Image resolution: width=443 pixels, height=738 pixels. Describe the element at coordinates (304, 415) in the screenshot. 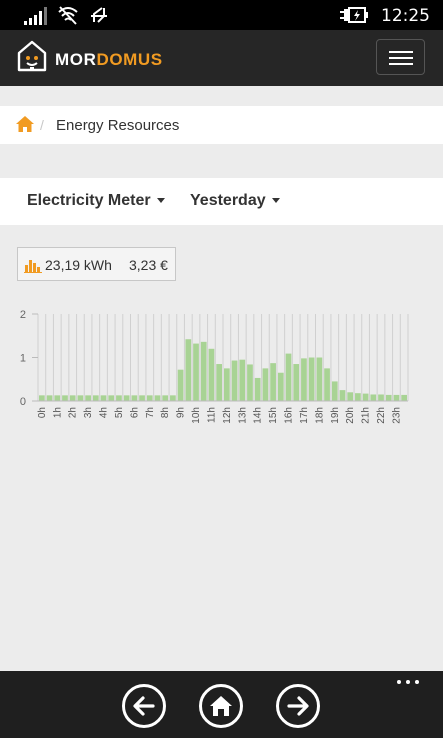

I see `x-tick-label: 17h` at that location.